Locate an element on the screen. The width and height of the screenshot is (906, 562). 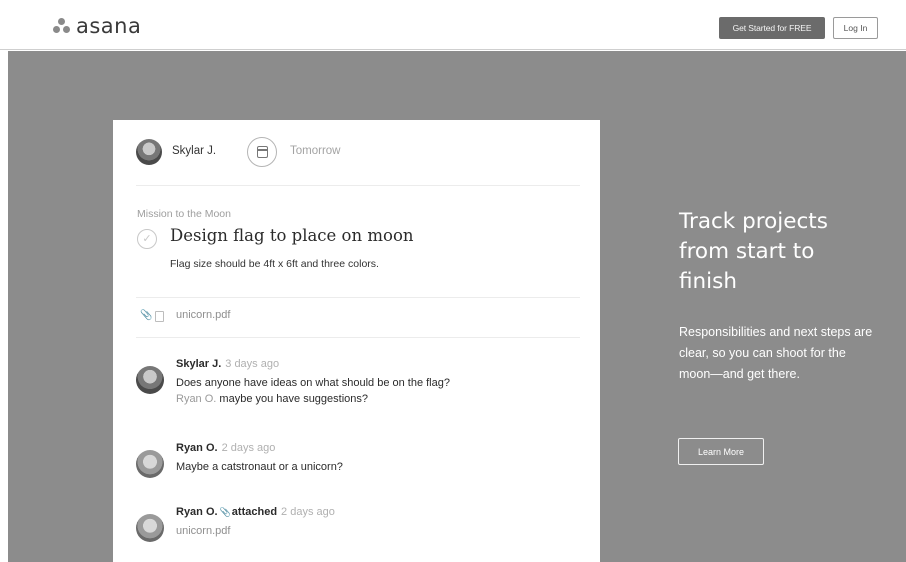
comment-time: 3 days ago is located at coordinates (252, 364).